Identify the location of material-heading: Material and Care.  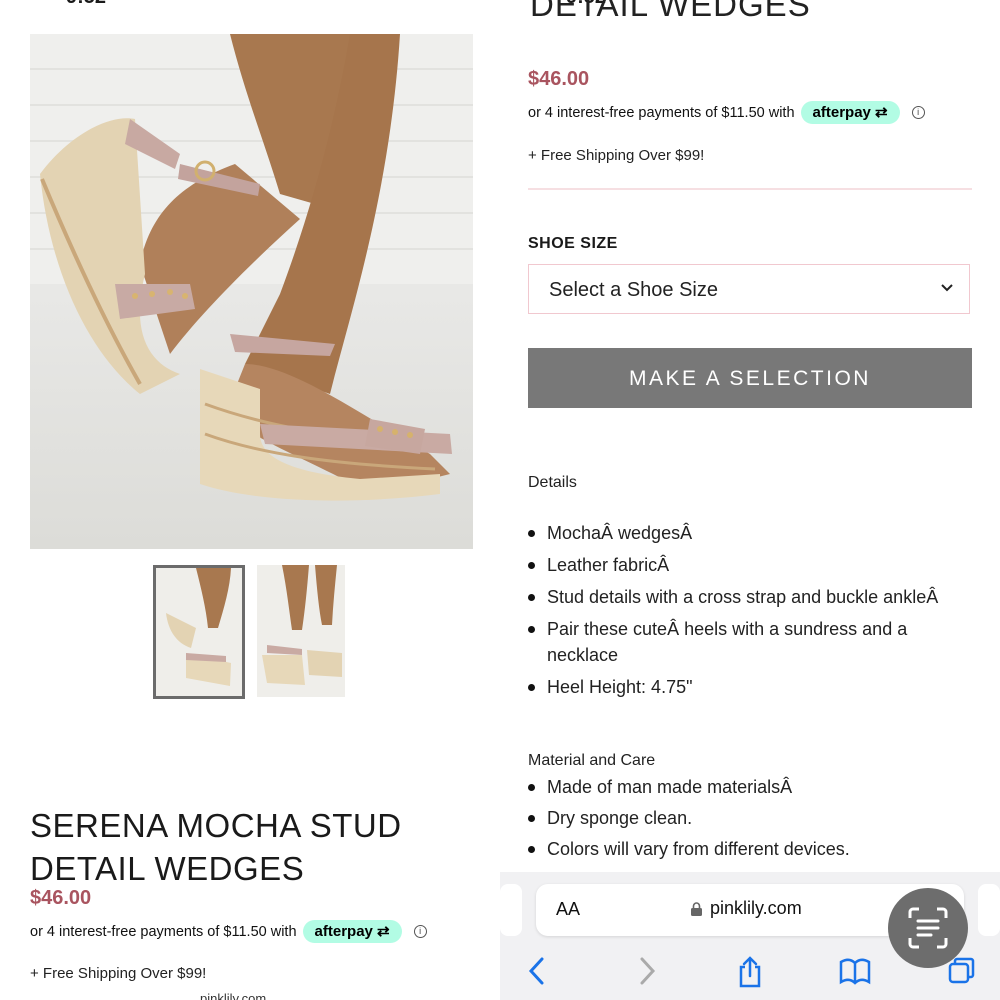
(592, 760).